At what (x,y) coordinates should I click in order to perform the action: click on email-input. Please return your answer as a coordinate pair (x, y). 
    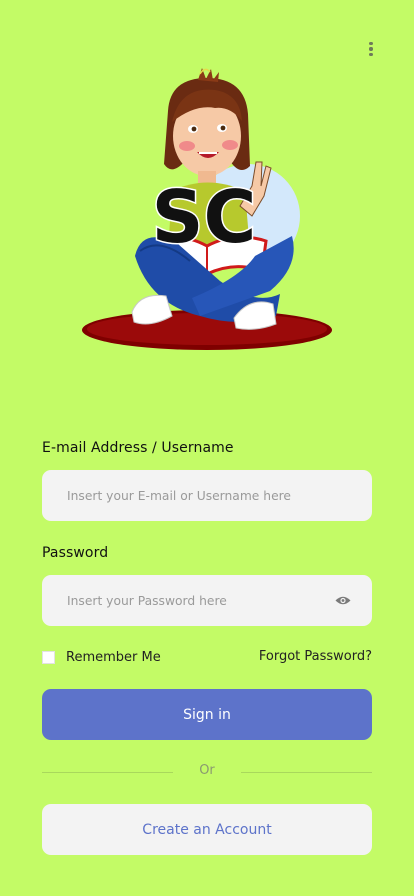
    Looking at the image, I should click on (208, 495).